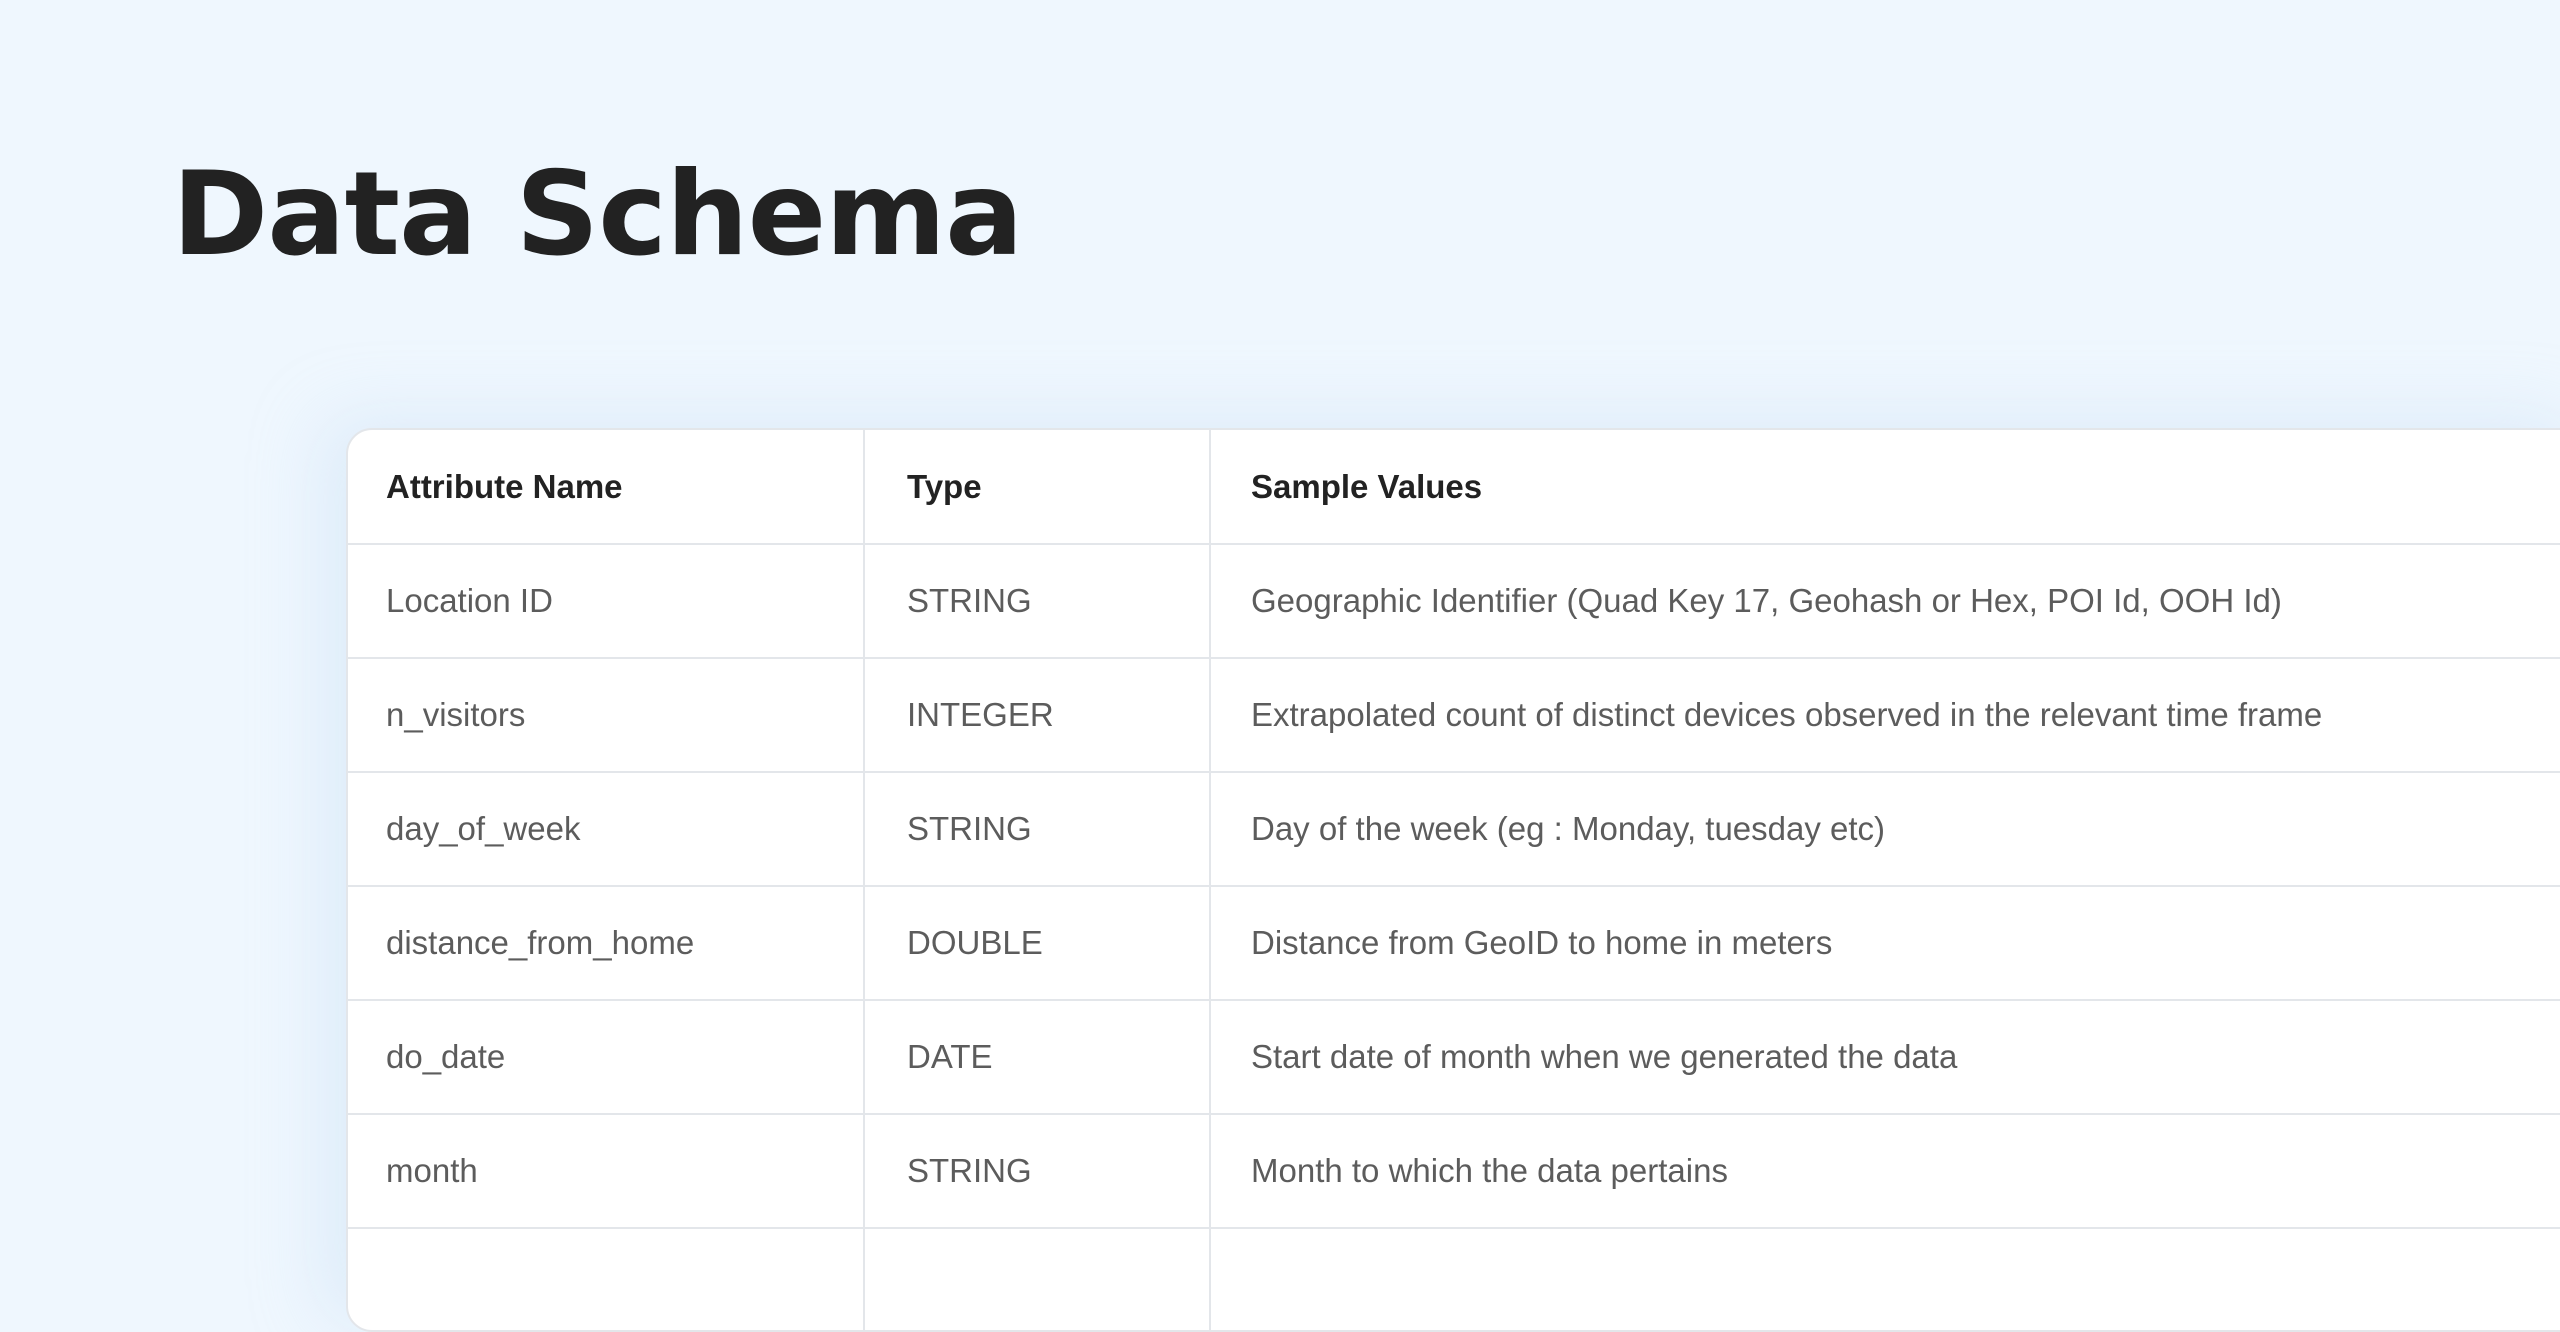 This screenshot has height=1332, width=2560. What do you see at coordinates (606, 1057) in the screenshot?
I see `cell-attribute-name: do_date` at bounding box center [606, 1057].